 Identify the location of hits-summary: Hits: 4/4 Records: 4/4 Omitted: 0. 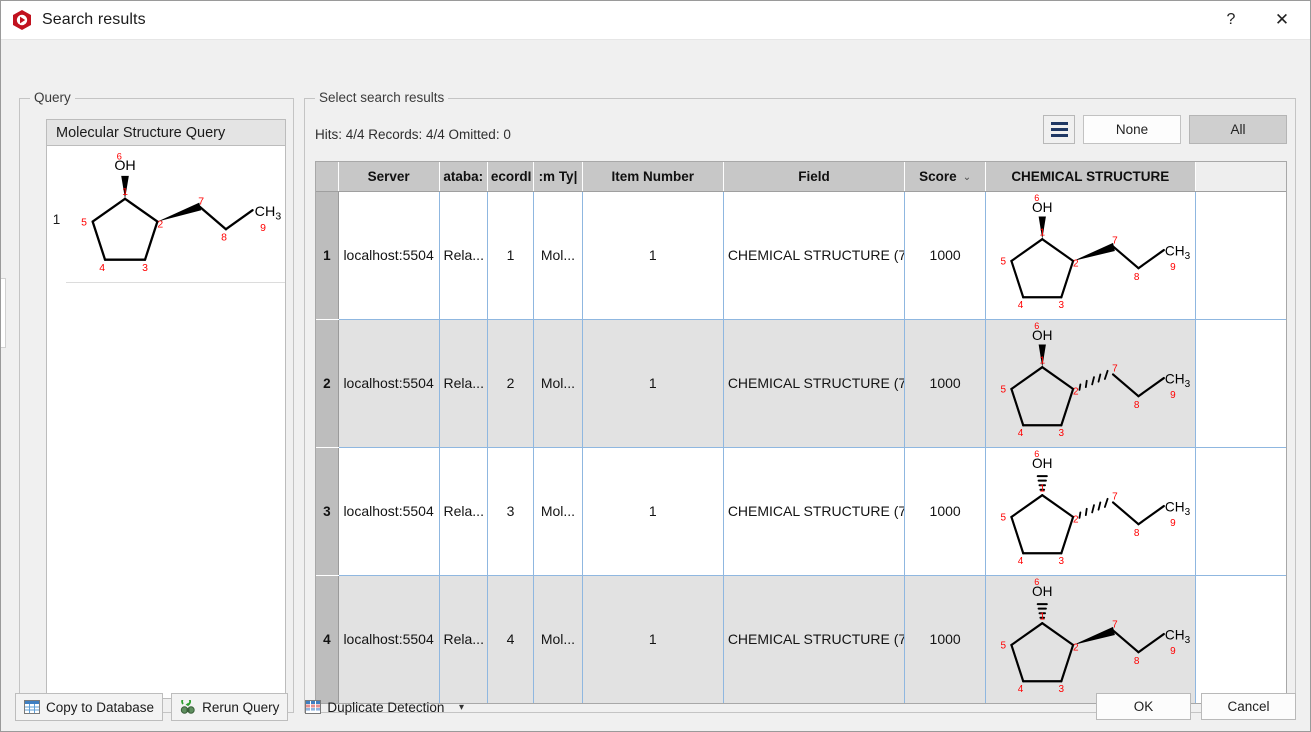
(413, 134).